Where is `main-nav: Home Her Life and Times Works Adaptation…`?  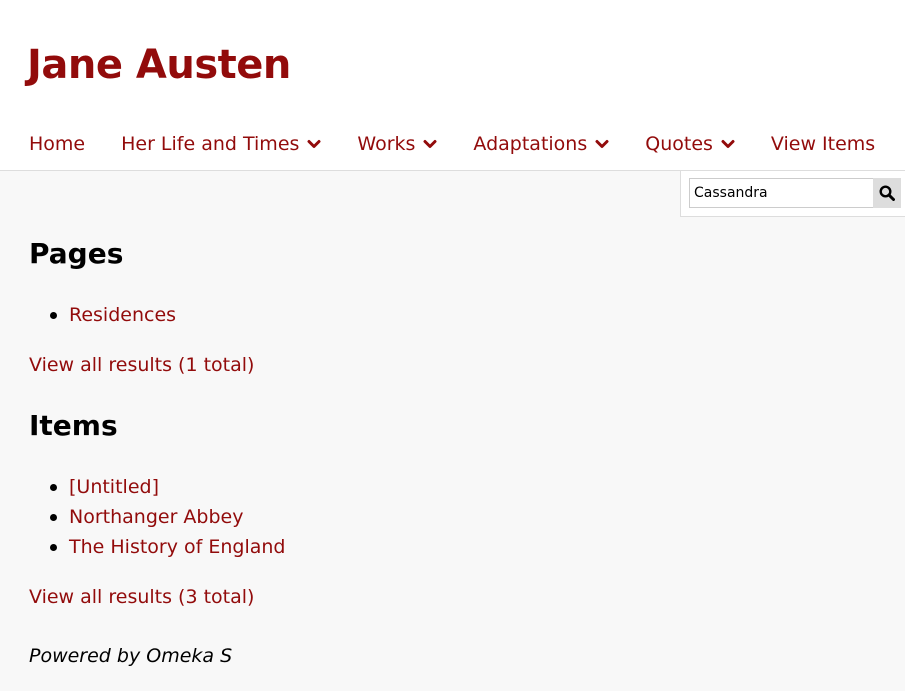
main-nav: Home Her Life and Times Works Adaptation… is located at coordinates (452, 144).